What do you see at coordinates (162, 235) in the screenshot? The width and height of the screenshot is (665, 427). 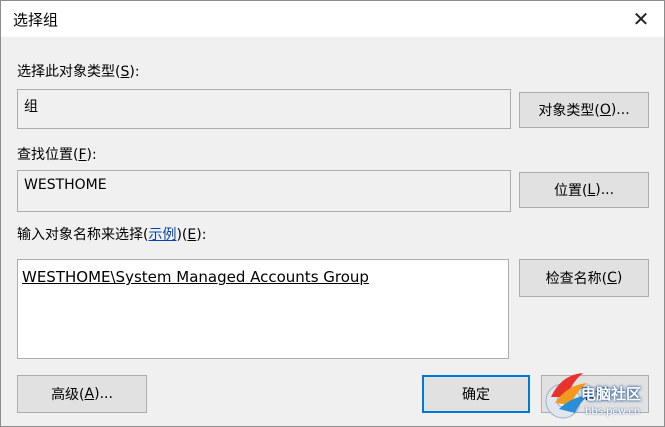 I see `examples-link: 示例` at bounding box center [162, 235].